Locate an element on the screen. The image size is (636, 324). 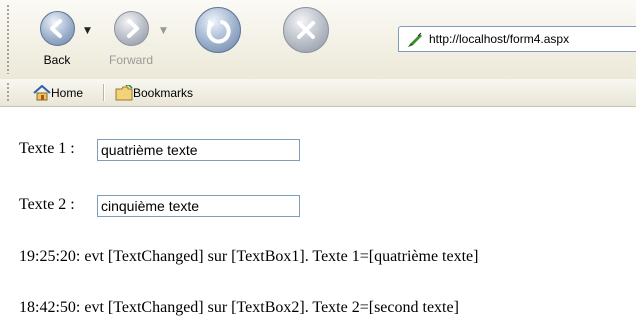
forward-label: Forward is located at coordinates (130, 60).